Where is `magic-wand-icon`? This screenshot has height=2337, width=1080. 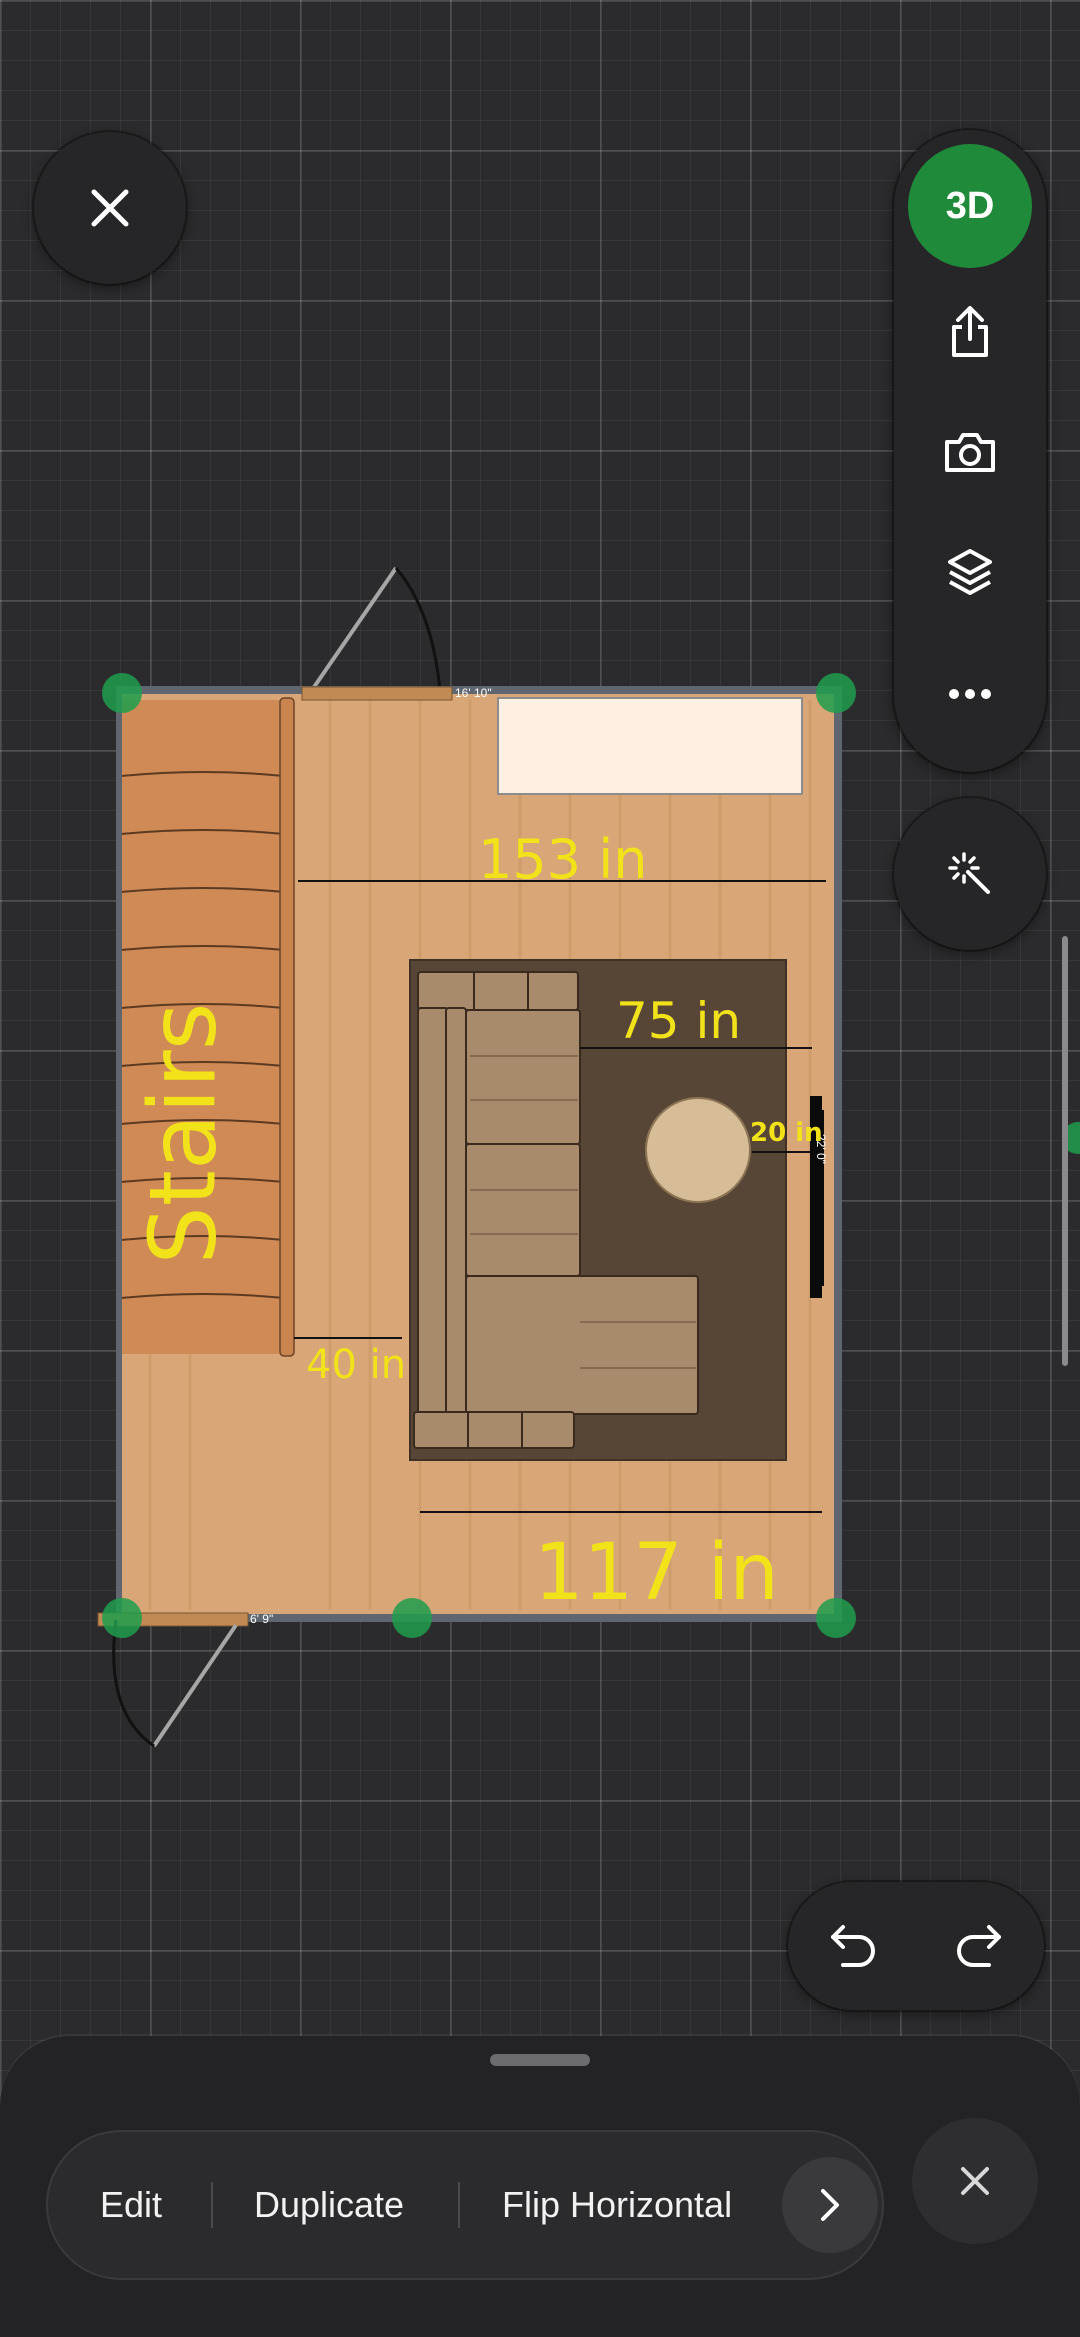 magic-wand-icon is located at coordinates (969, 873).